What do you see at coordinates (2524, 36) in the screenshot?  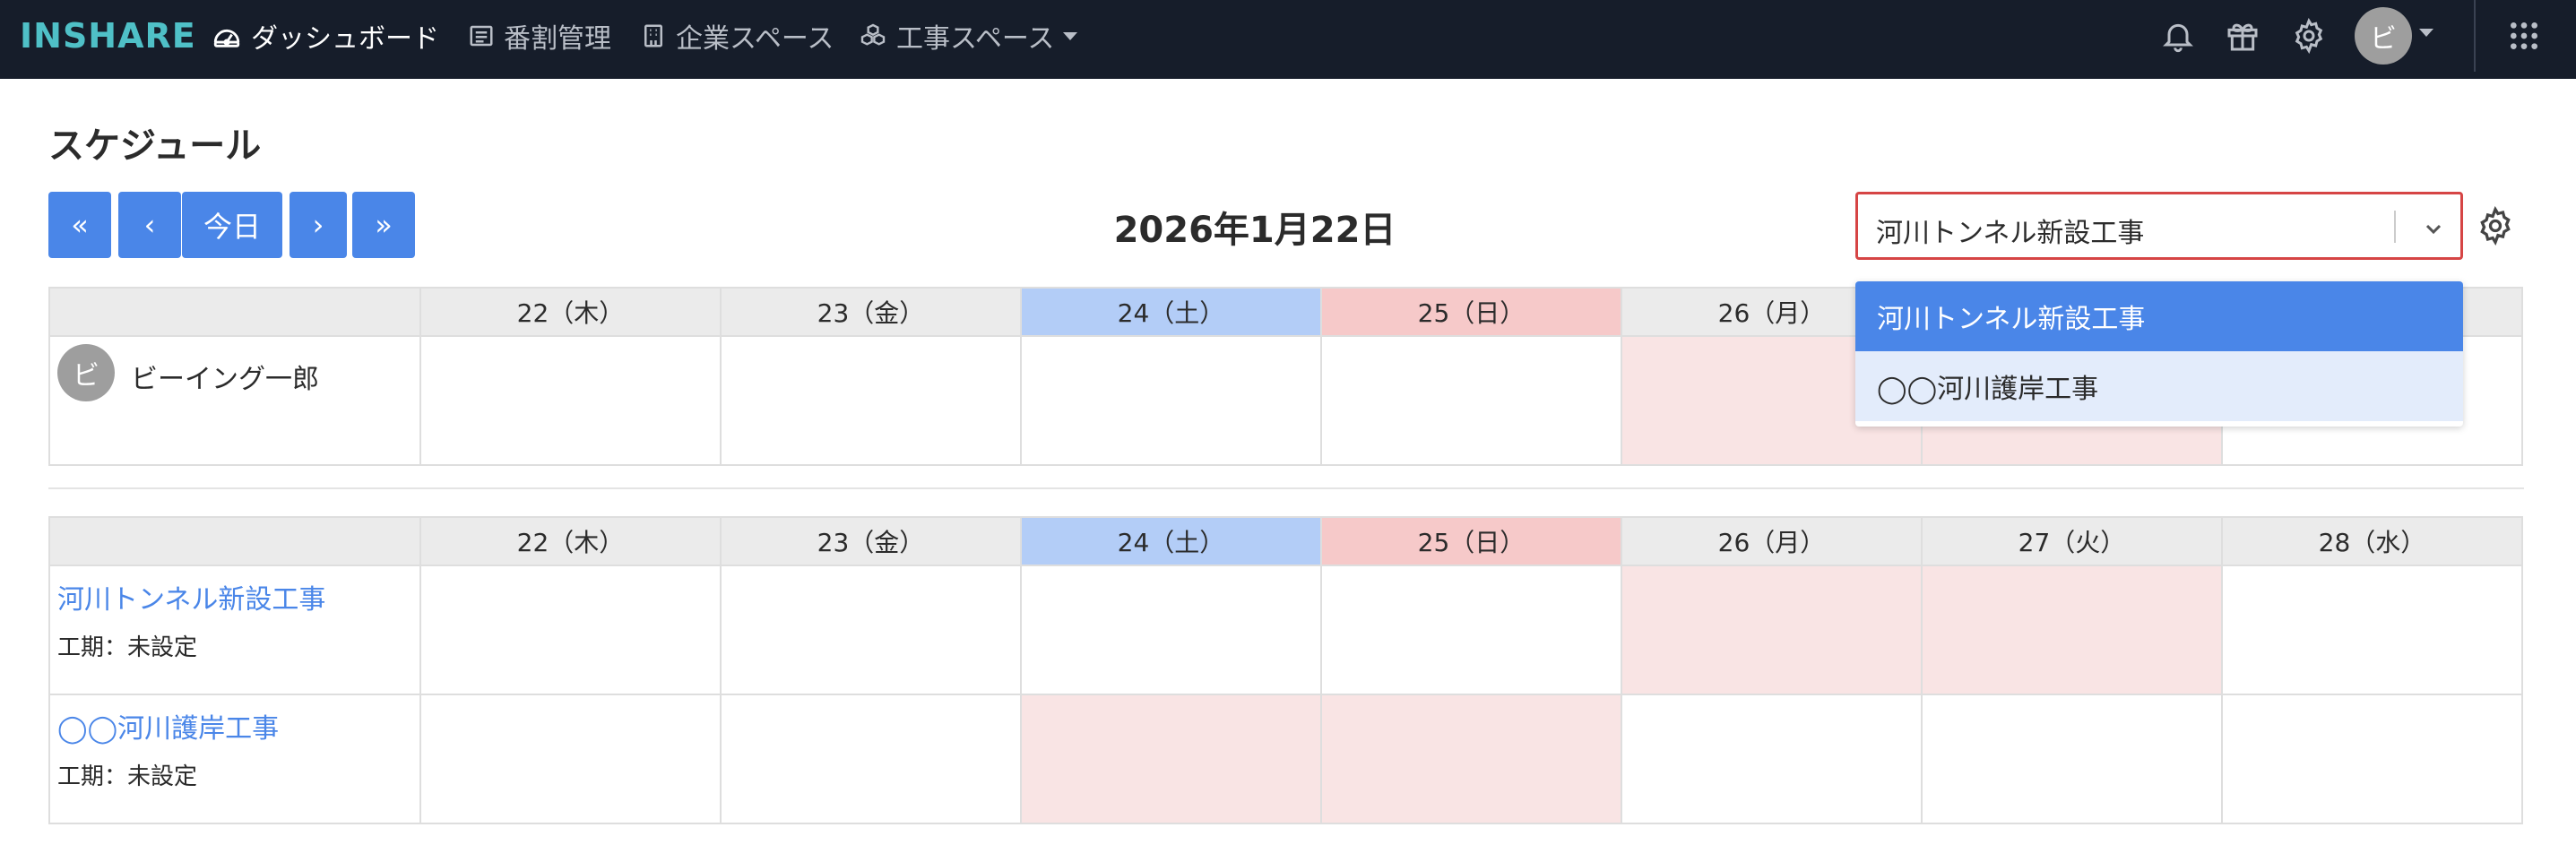 I see `apps-grid-icon` at bounding box center [2524, 36].